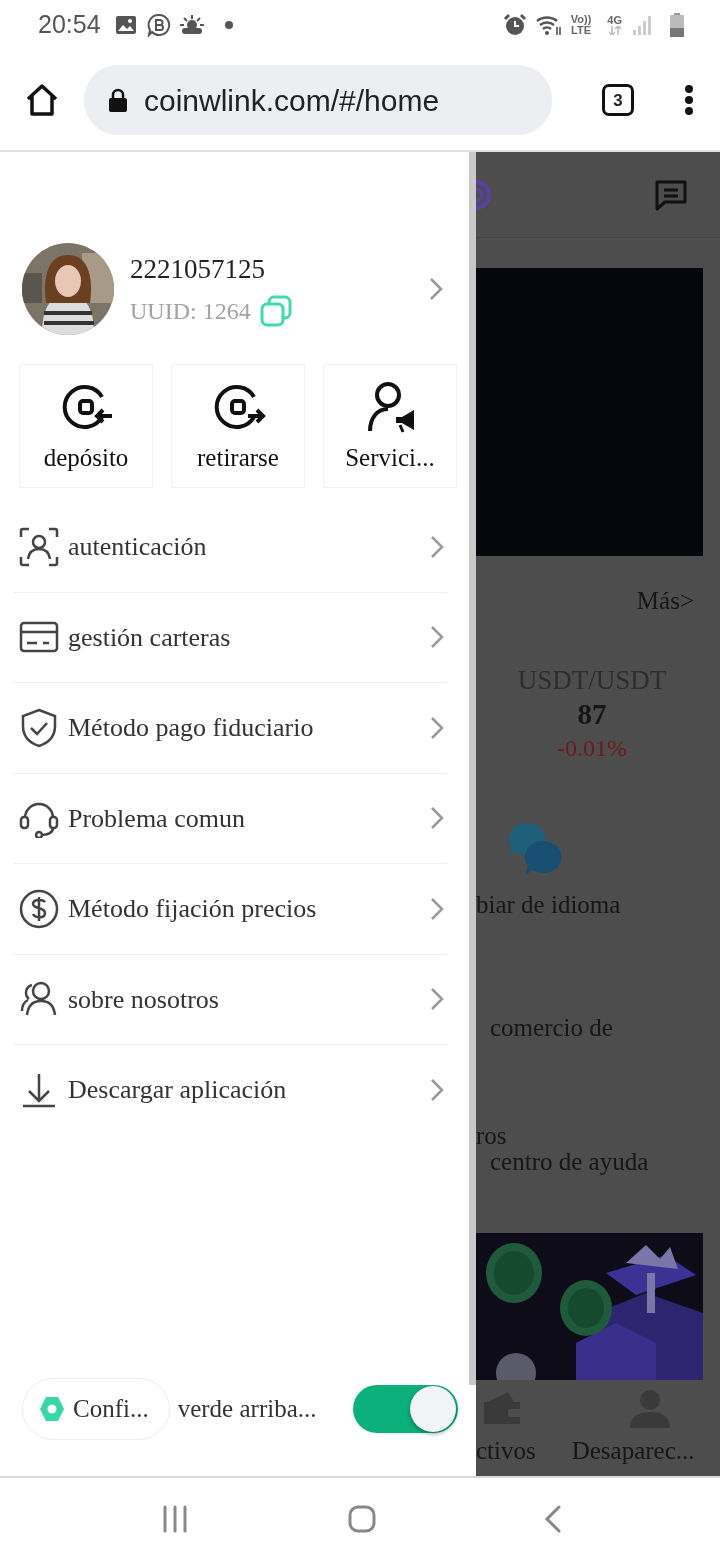  I want to click on copy-icon, so click(275, 311).